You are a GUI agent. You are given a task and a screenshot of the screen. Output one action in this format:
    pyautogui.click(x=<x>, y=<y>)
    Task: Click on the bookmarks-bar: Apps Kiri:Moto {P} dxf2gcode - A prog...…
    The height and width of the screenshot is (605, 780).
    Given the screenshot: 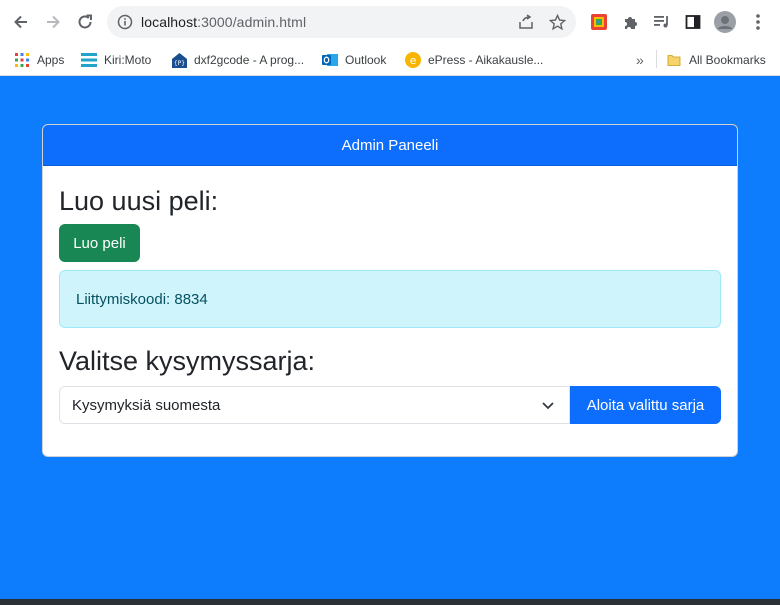 What is the action you would take?
    pyautogui.click(x=390, y=60)
    